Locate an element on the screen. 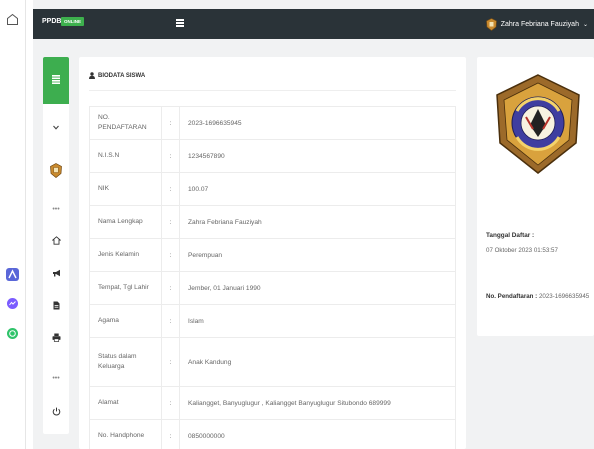 The height and width of the screenshot is (449, 594). registration-number-label: No. Pendaftaran : is located at coordinates (512, 296).